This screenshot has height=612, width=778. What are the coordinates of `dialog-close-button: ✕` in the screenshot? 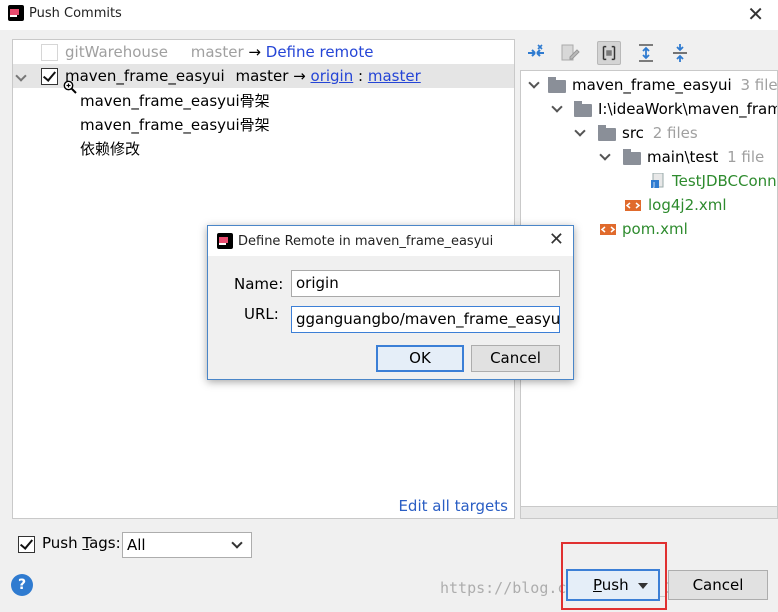 It's located at (556, 240).